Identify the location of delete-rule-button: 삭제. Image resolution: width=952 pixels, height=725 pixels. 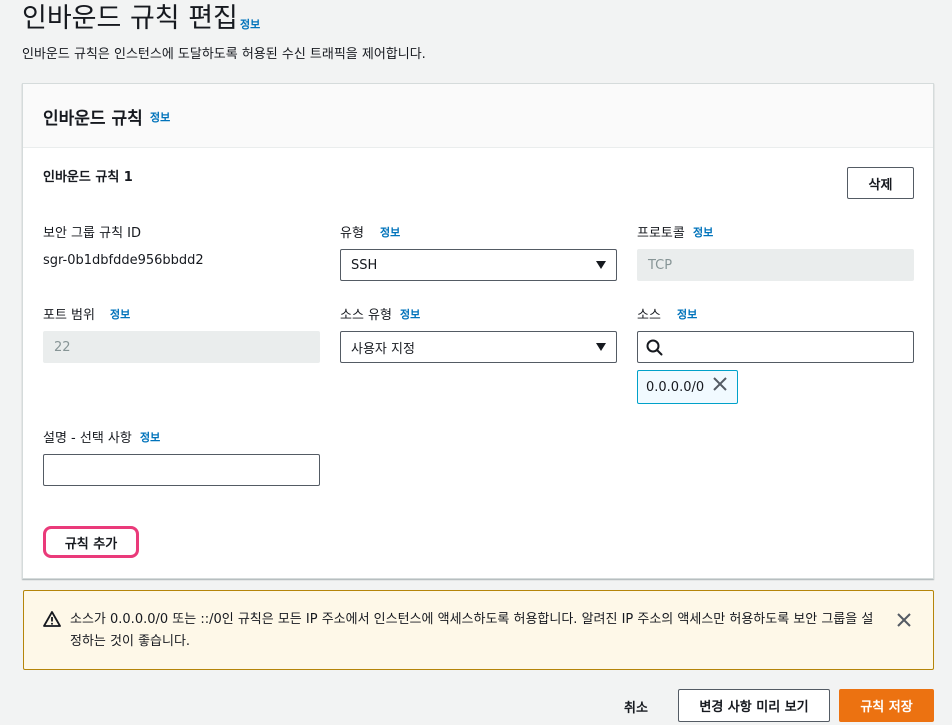
(880, 183).